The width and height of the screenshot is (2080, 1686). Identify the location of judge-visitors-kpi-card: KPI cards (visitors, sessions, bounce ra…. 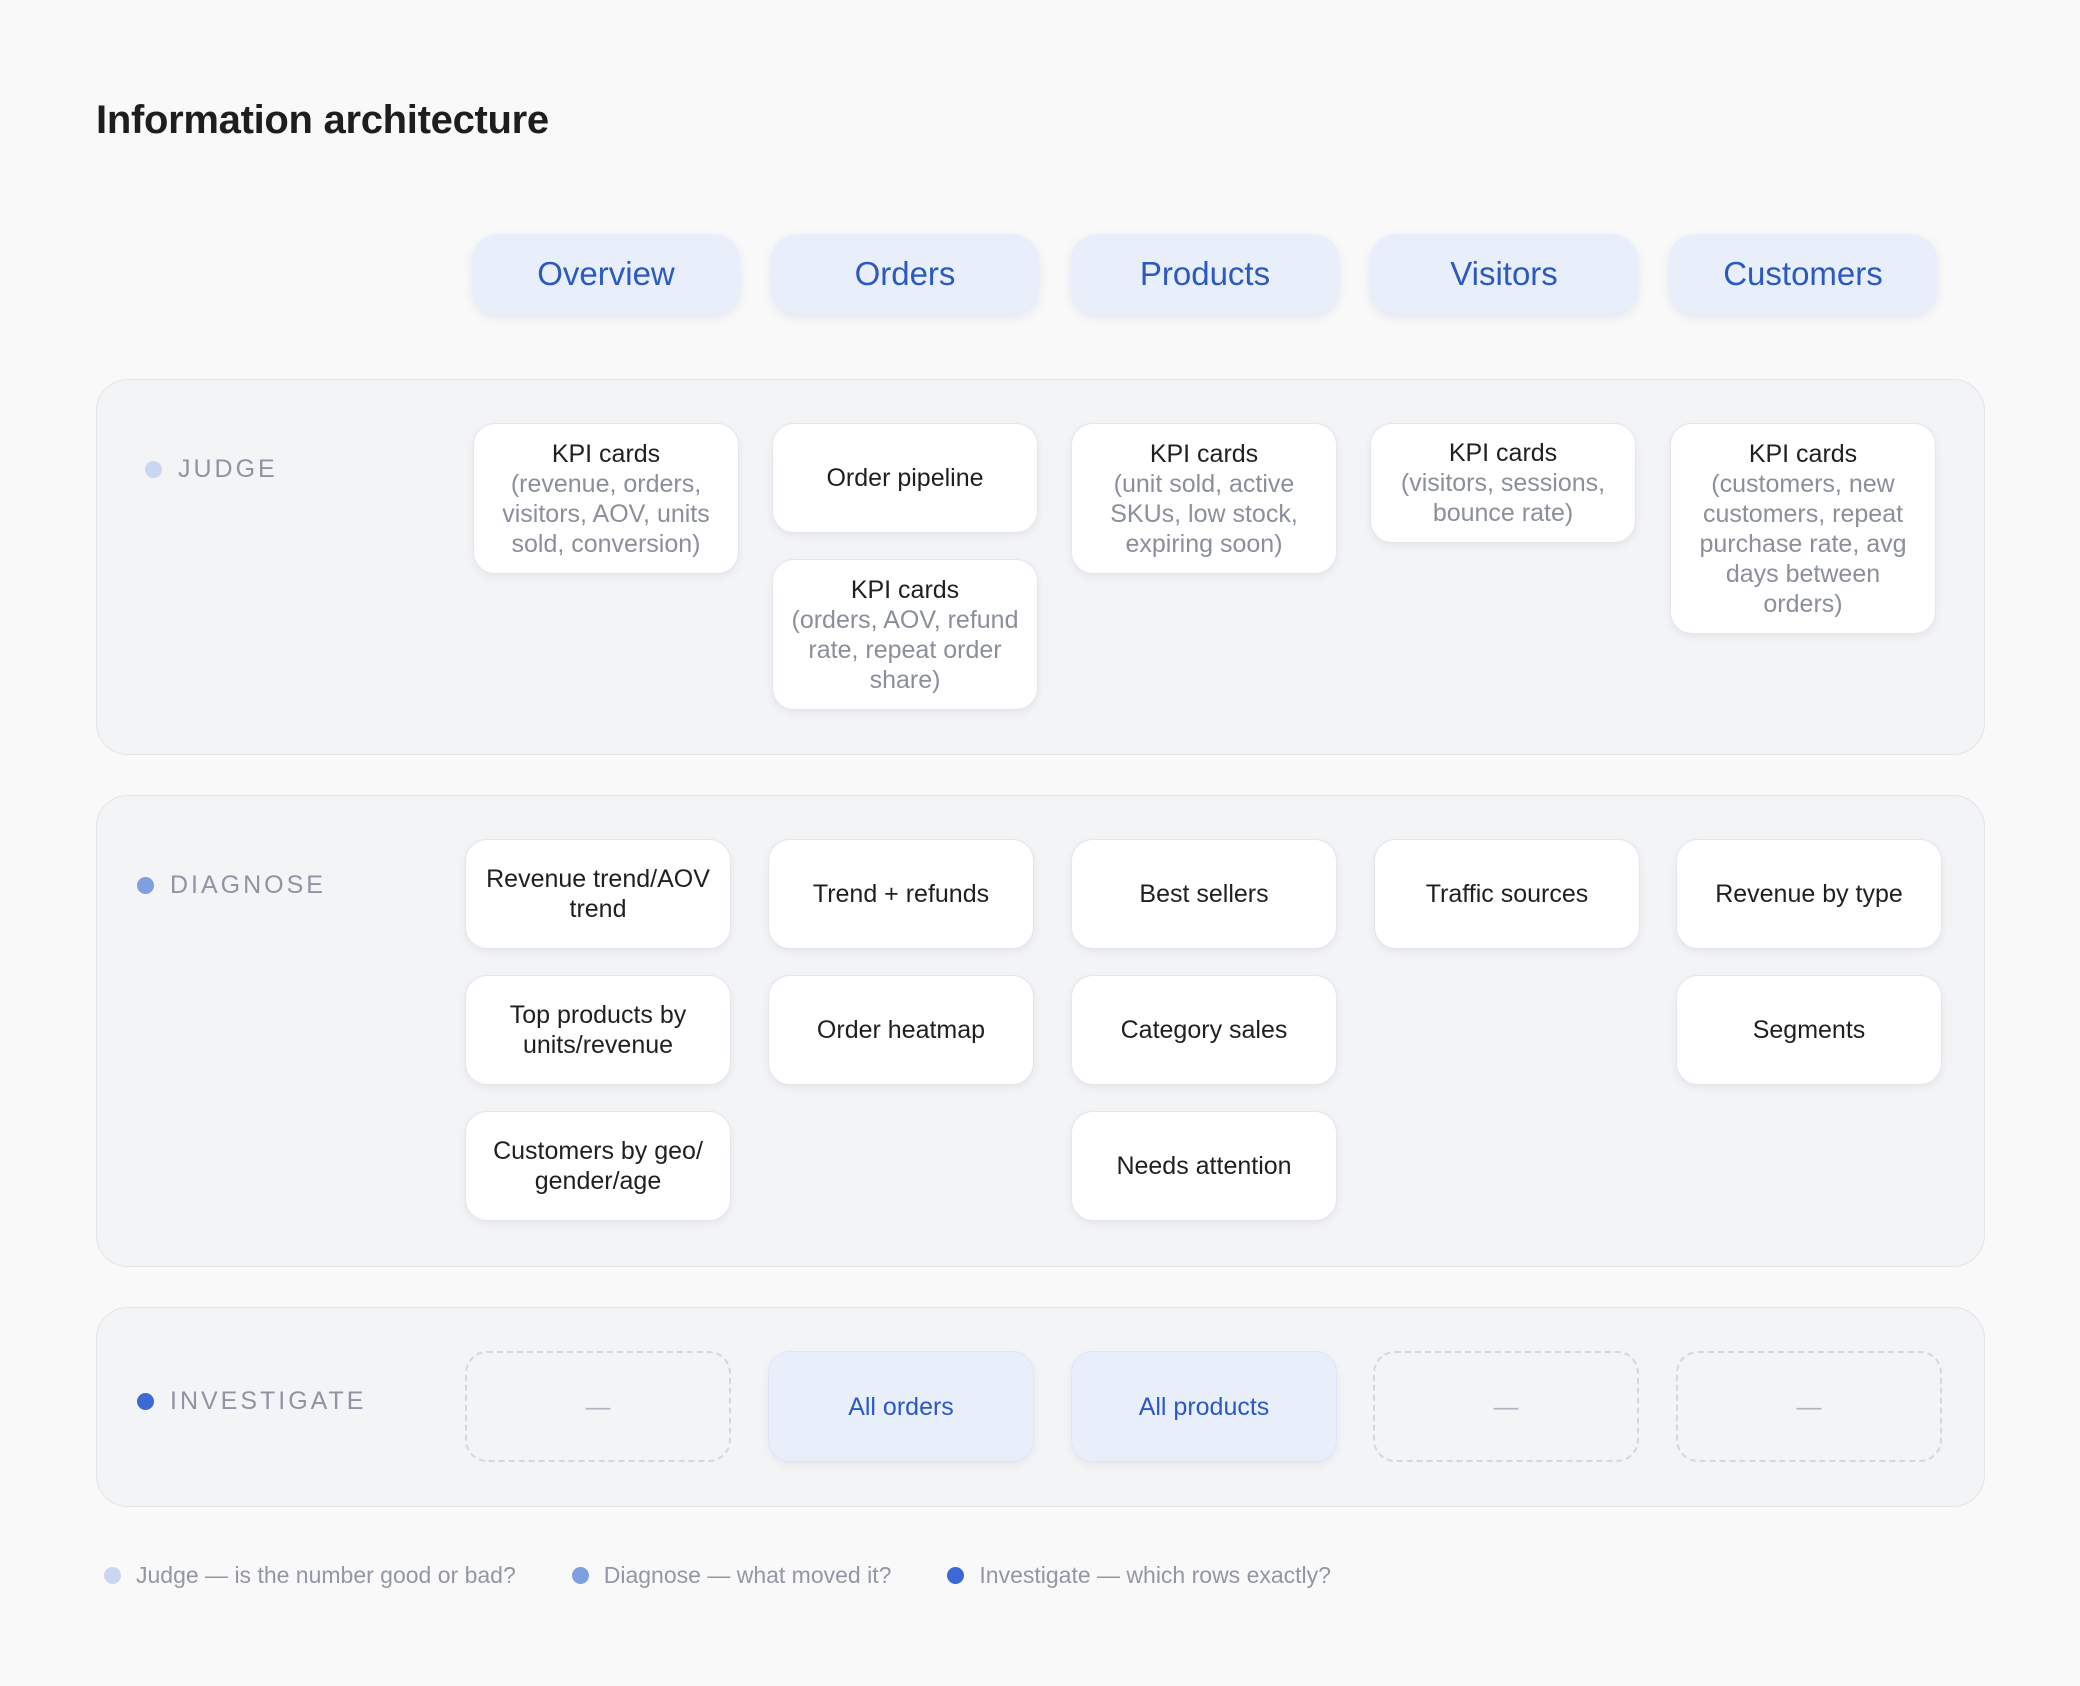
(1503, 483).